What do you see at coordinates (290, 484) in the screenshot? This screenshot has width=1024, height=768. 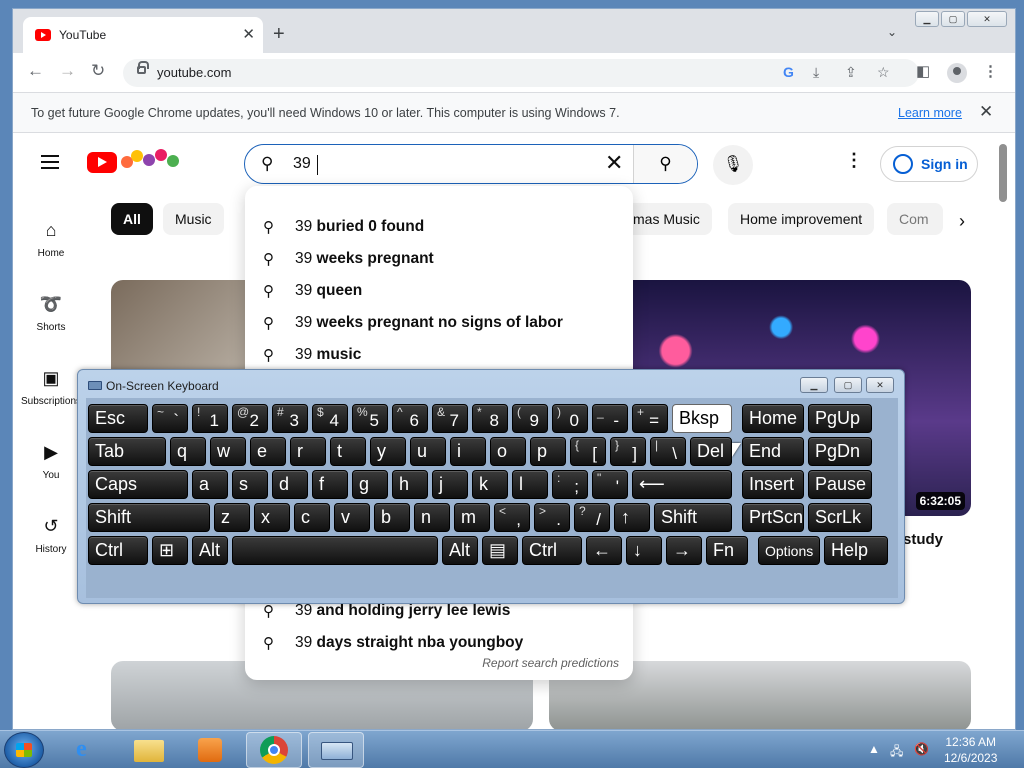 I see `key-d: d` at bounding box center [290, 484].